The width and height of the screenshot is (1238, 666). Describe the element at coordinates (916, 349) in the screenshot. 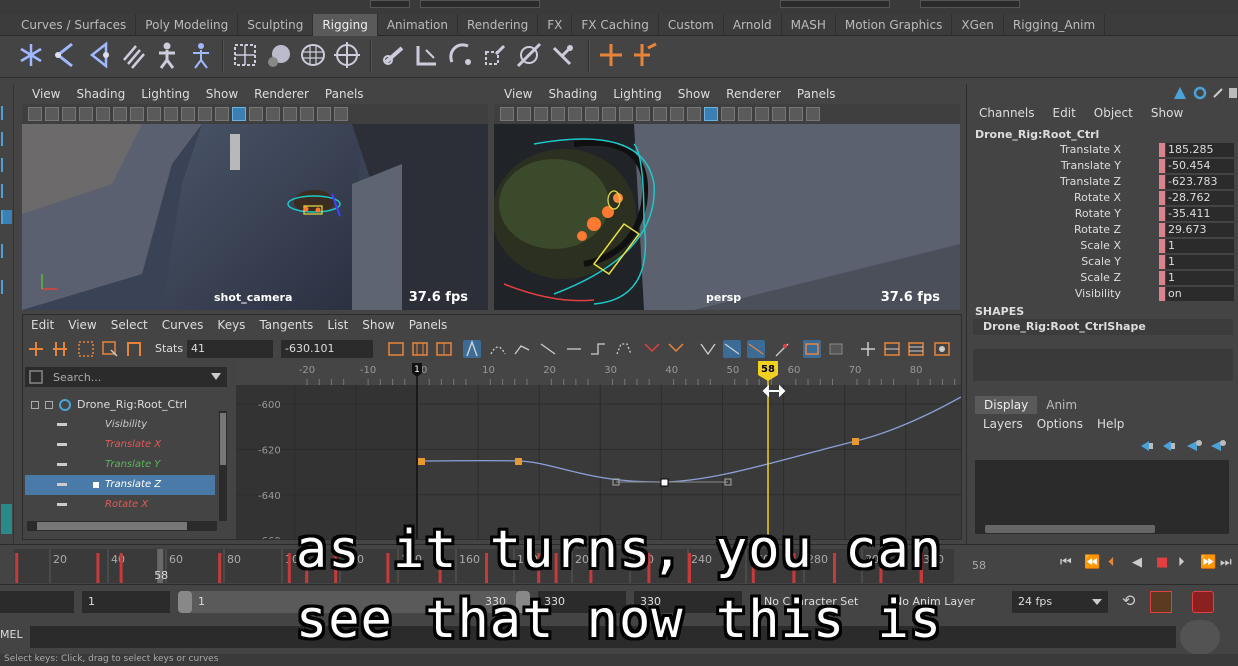

I see `open-time-editor-icon` at that location.